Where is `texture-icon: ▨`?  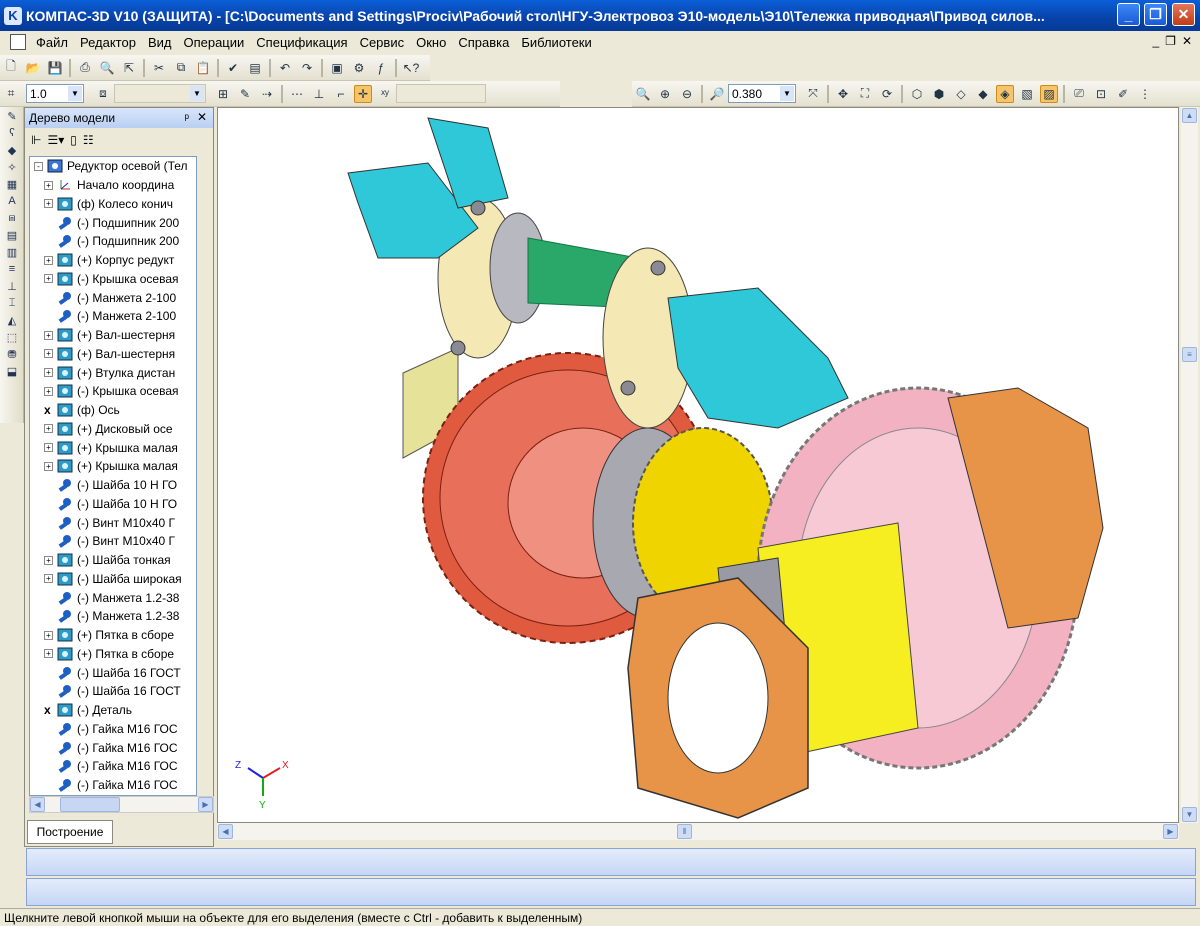
texture-icon: ▨ is located at coordinates (1049, 93).